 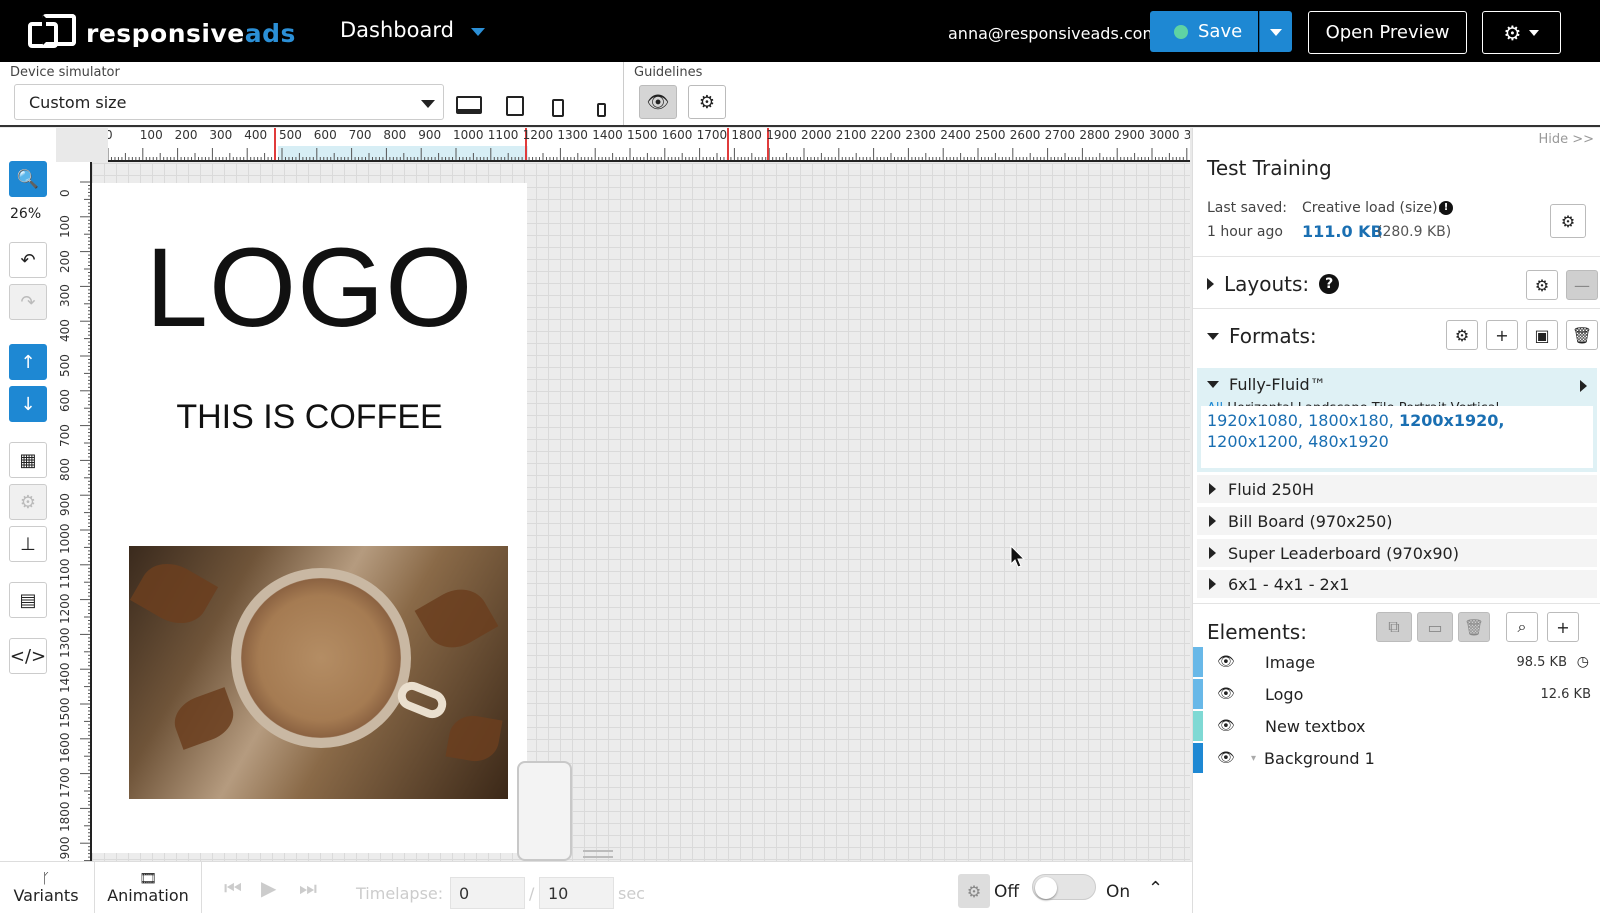 I want to click on ruler-tick-label: 600, so click(x=325, y=135).